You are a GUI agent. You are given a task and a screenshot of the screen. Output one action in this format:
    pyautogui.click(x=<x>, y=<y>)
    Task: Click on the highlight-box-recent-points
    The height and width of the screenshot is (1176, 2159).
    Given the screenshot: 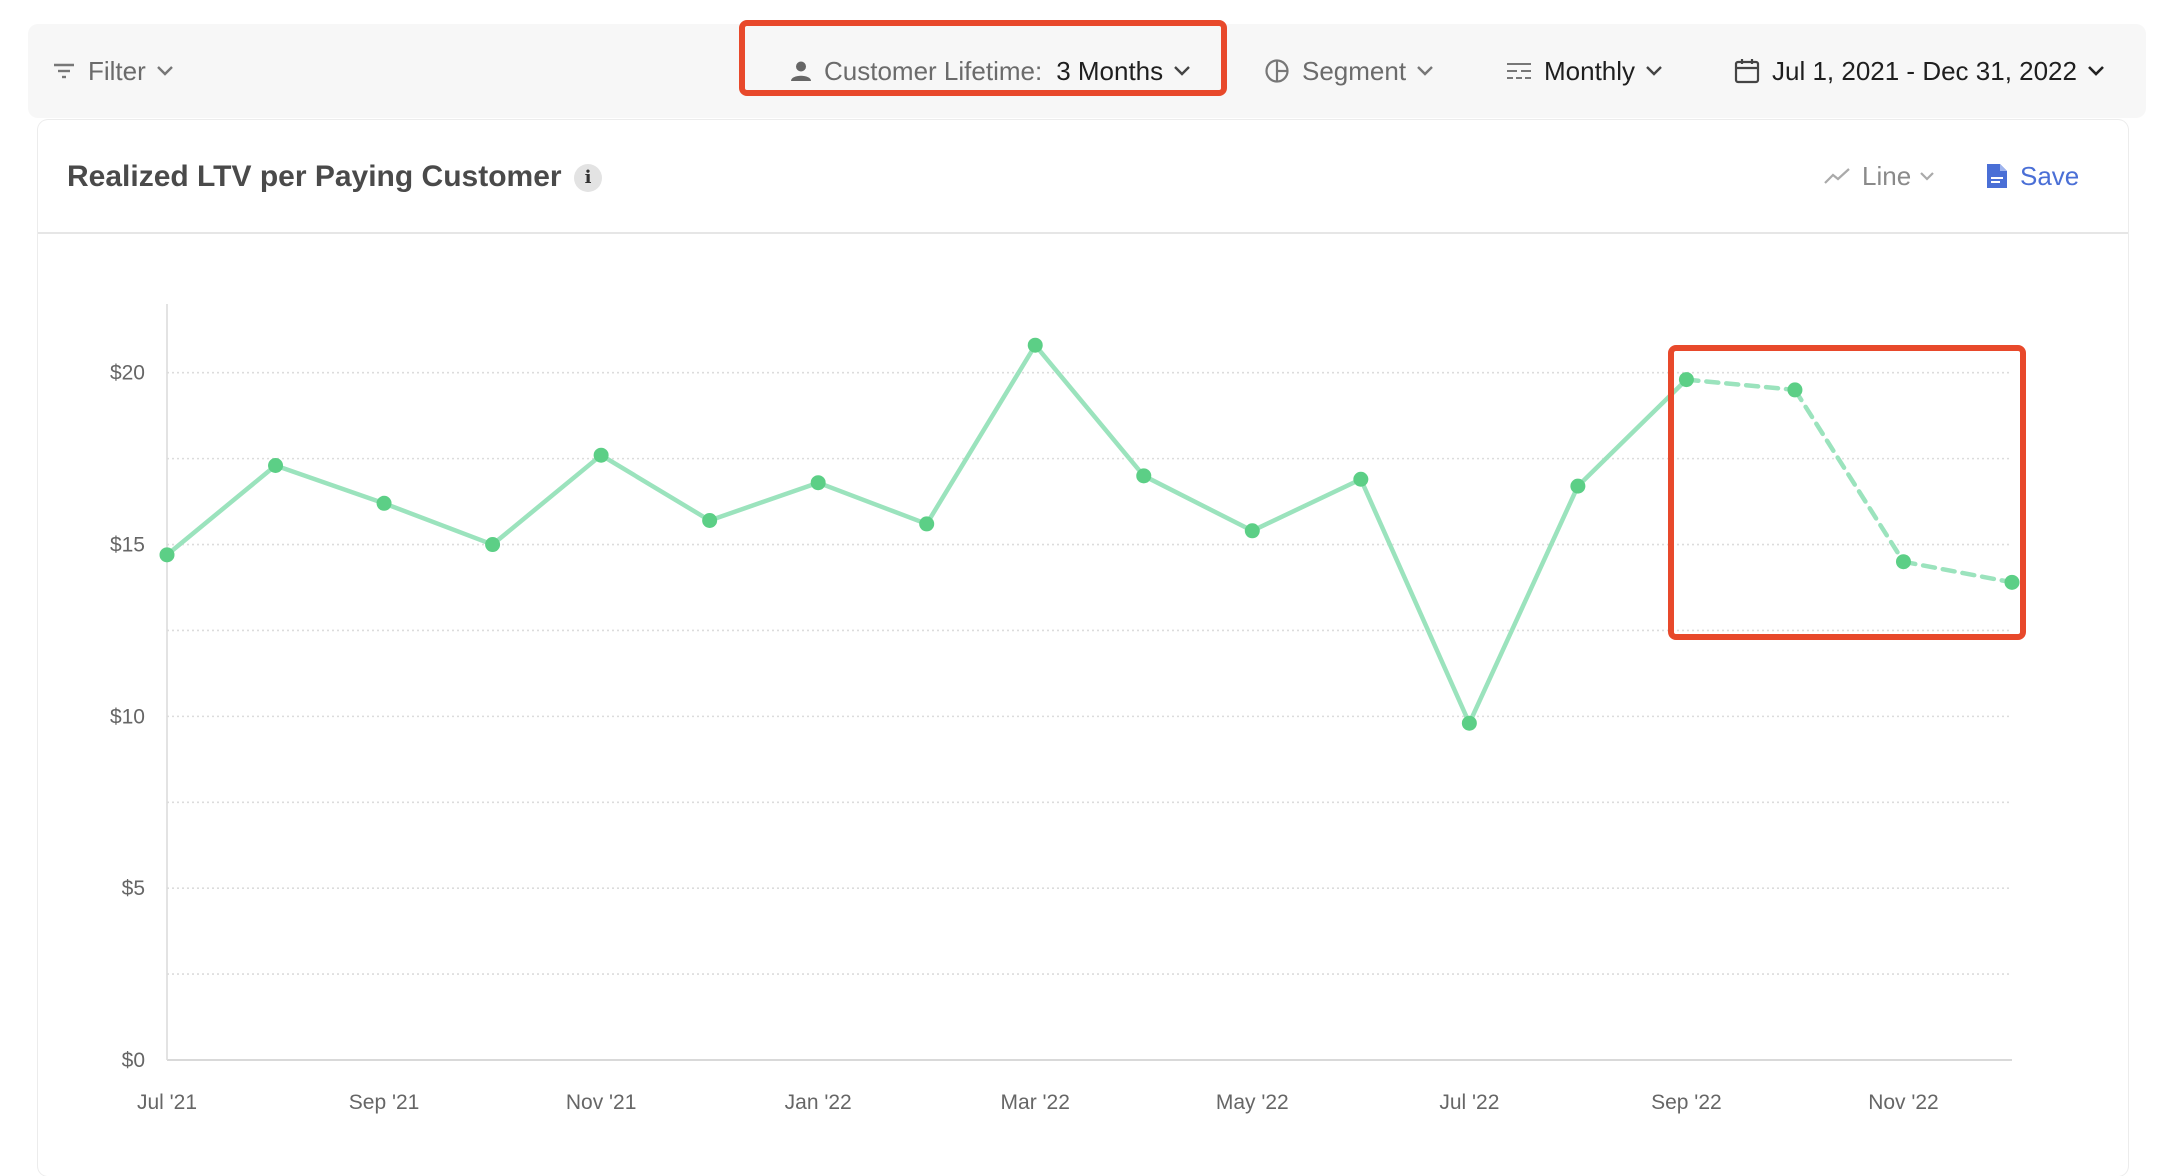 What is the action you would take?
    pyautogui.click(x=1847, y=492)
    